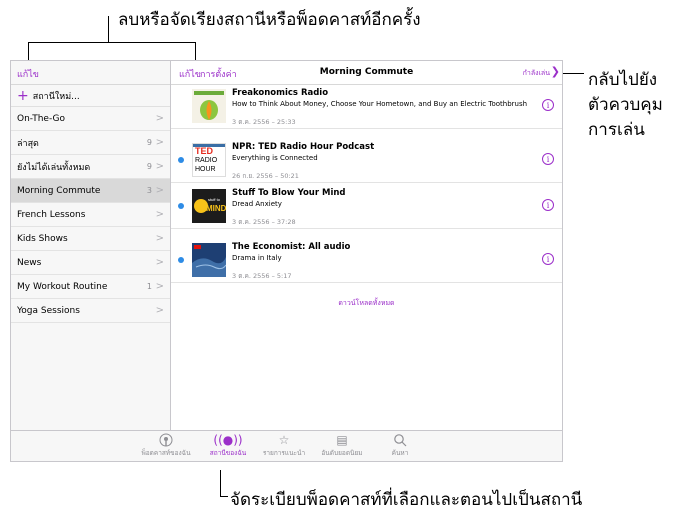  What do you see at coordinates (257, 204) in the screenshot?
I see `episode-subtitle: Dread Anxiety` at bounding box center [257, 204].